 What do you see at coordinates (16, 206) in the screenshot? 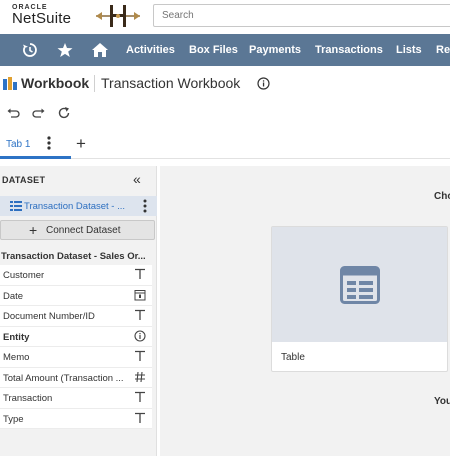
I see `dataset-icon` at bounding box center [16, 206].